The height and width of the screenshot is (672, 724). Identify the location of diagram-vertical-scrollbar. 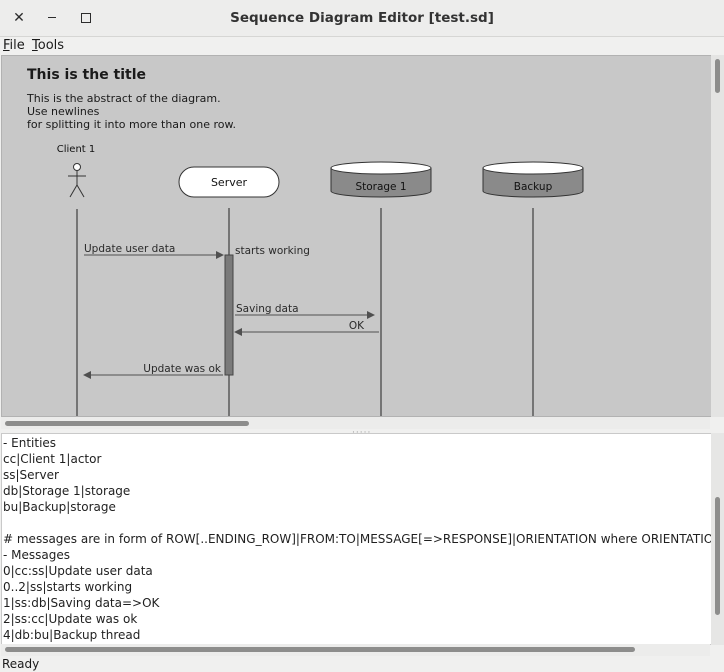
(717, 236).